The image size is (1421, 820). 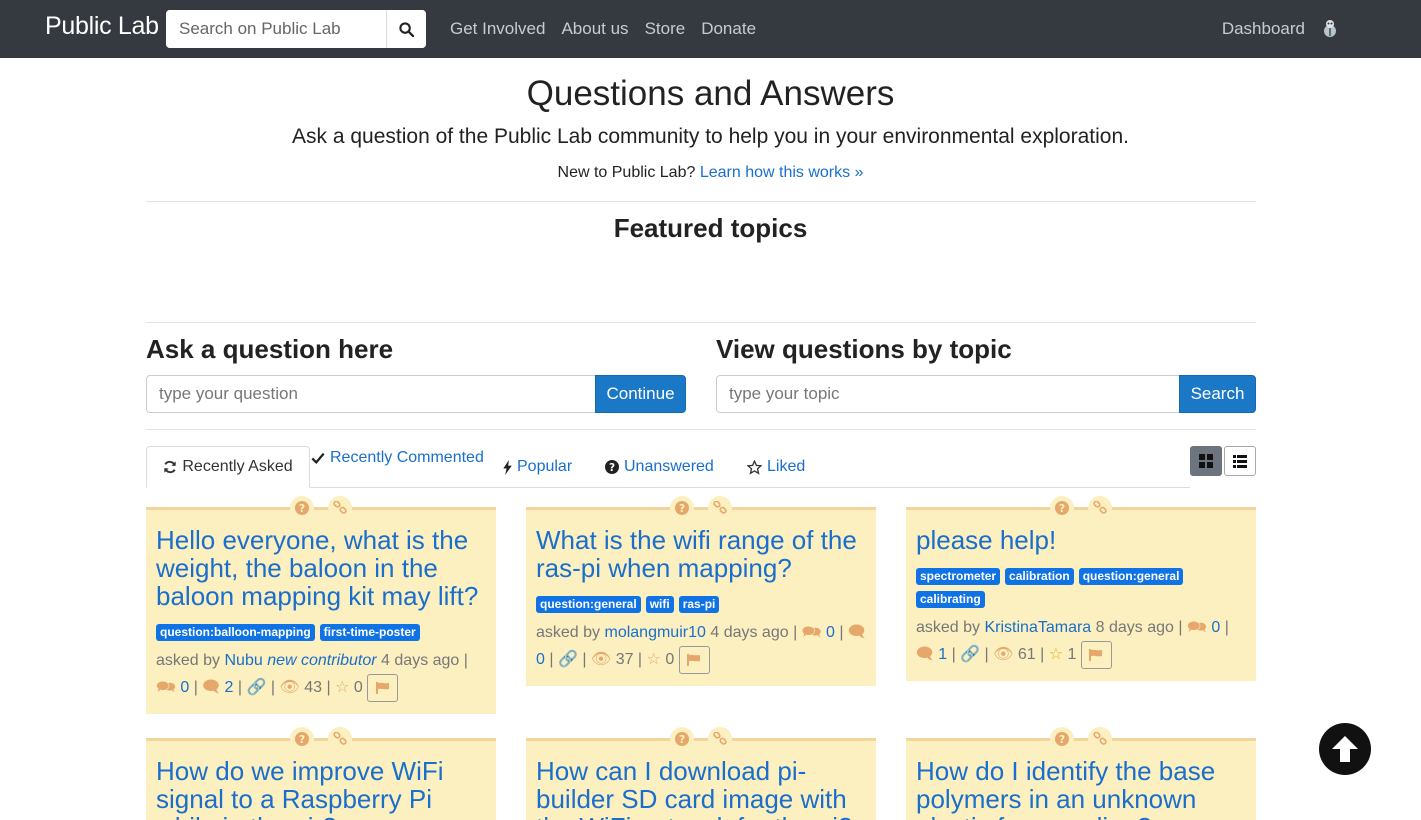 What do you see at coordinates (950, 599) in the screenshot?
I see `tag: calibrating` at bounding box center [950, 599].